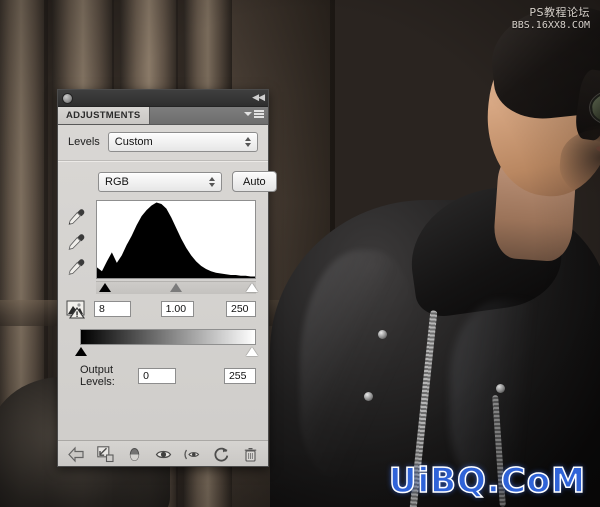 This screenshot has width=600, height=507. I want to click on toggle-adjustment-mask-icon, so click(134, 454).